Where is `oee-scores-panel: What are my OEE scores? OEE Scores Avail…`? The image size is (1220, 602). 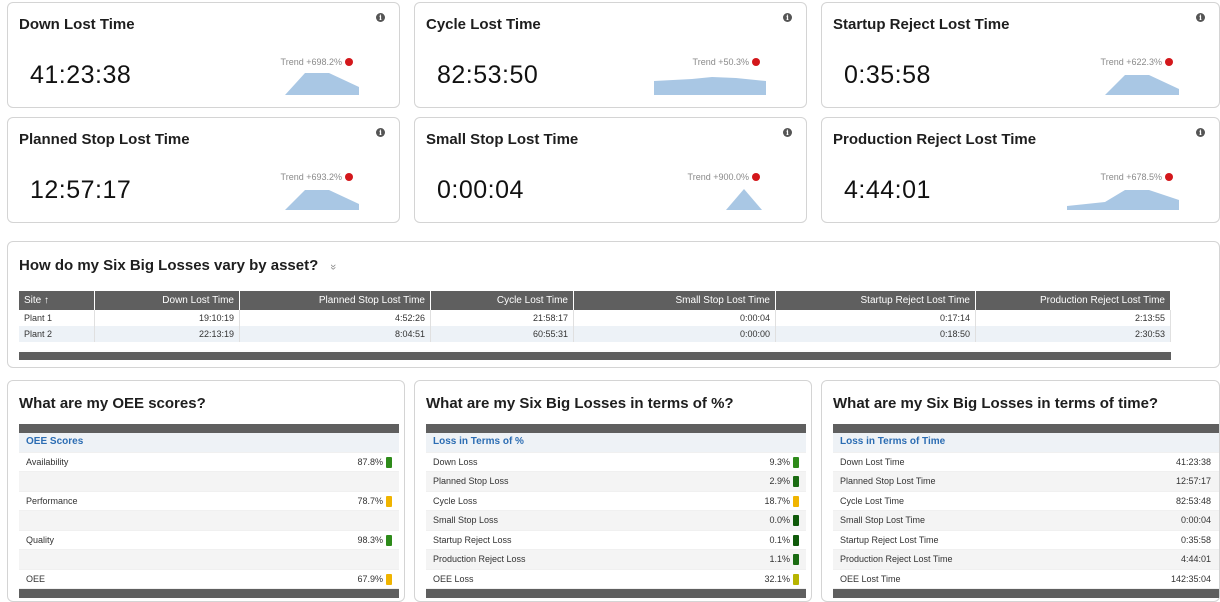
oee-scores-panel: What are my OEE scores? OEE Scores Avail… is located at coordinates (206, 491).